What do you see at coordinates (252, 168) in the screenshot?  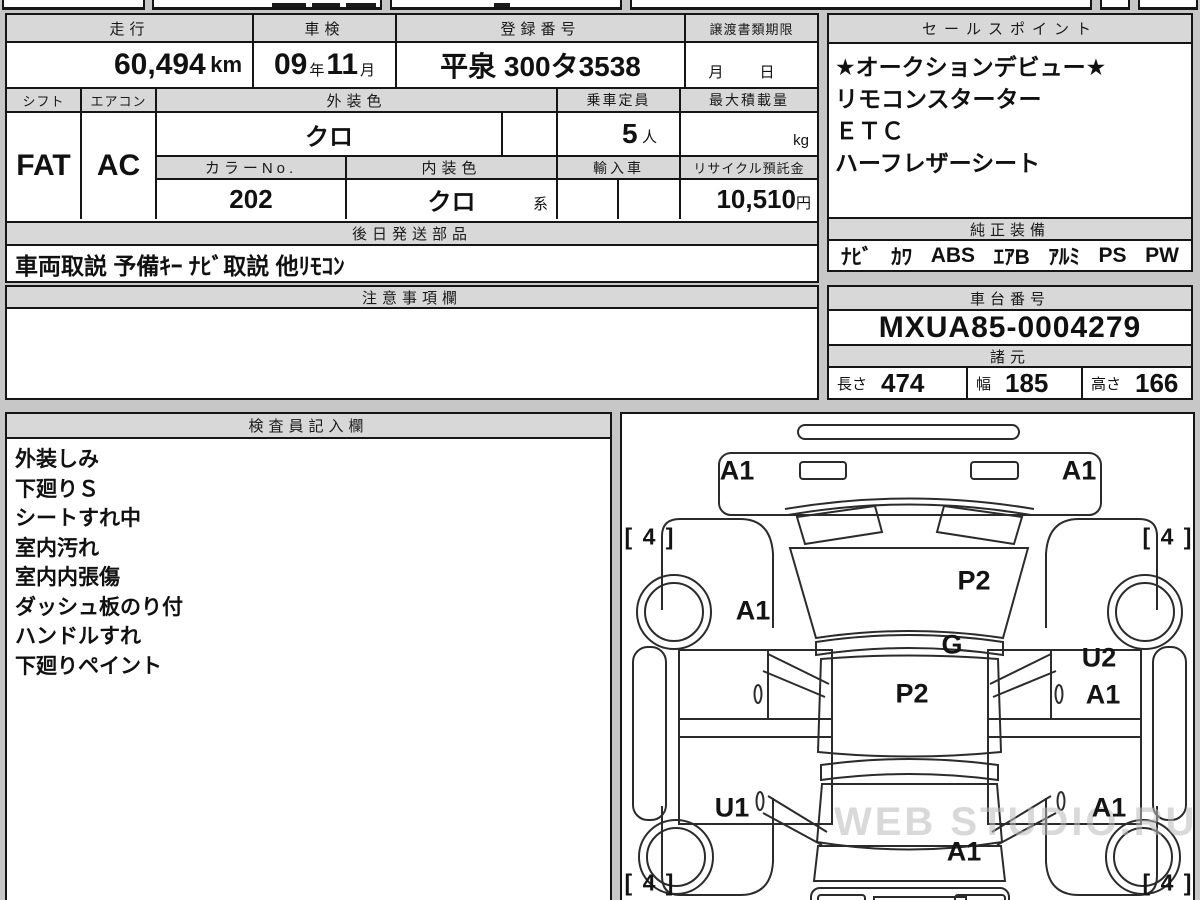 I see `color-no-header: カラーNo.` at bounding box center [252, 168].